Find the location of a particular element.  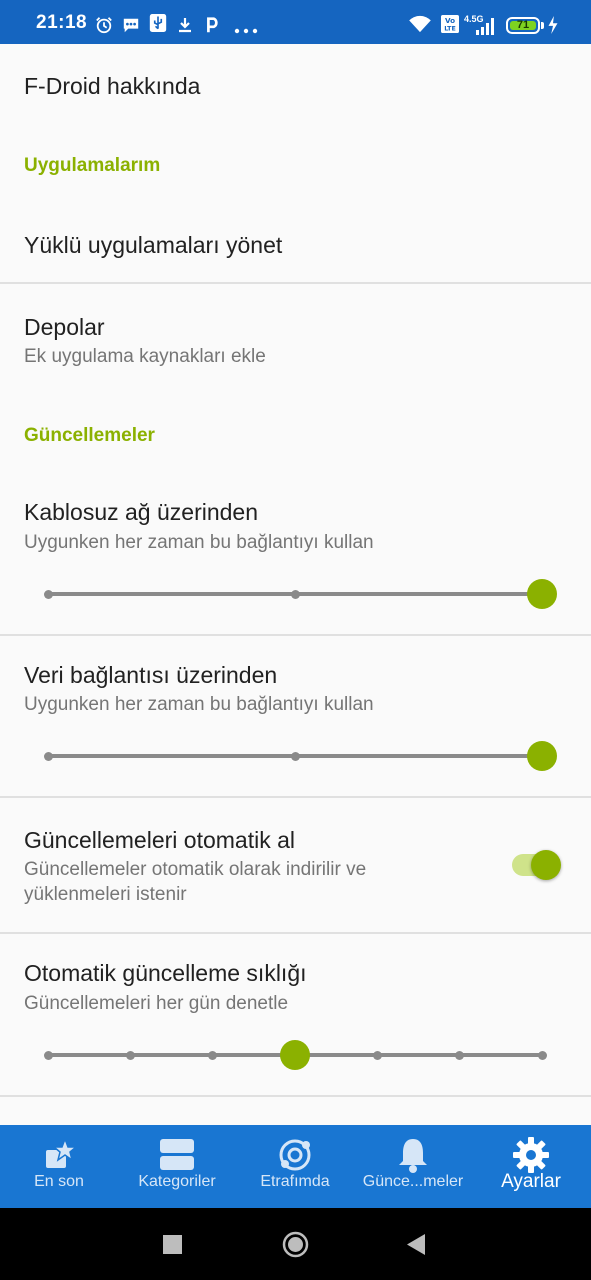

auto-update-summary-line2: yüklenmeleri istenir is located at coordinates (105, 894).